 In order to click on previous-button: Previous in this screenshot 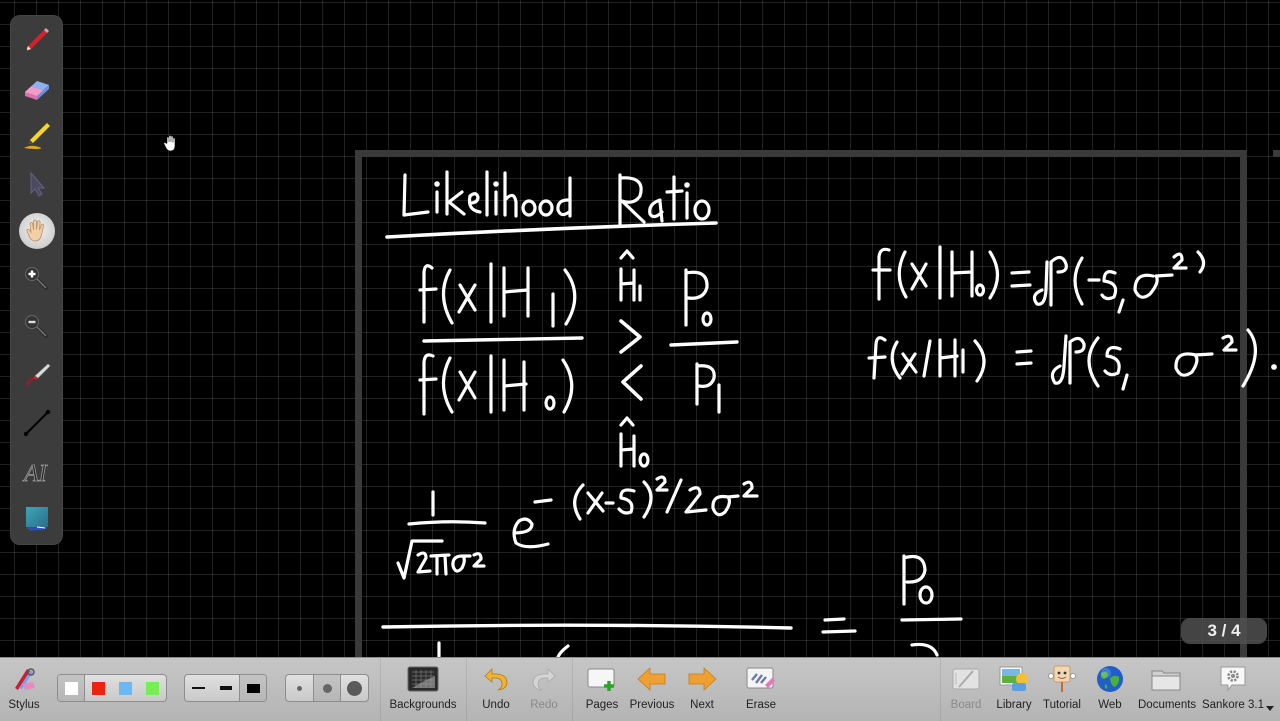, I will do `click(652, 690)`.